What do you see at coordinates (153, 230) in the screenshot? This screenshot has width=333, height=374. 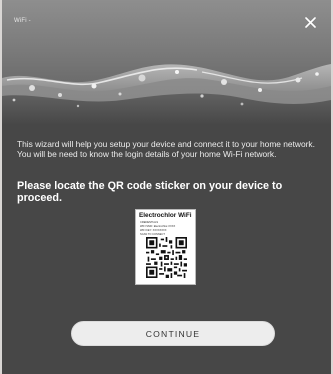 I see `sticker-line: WIFI KEY: XXXXXXXX` at bounding box center [153, 230].